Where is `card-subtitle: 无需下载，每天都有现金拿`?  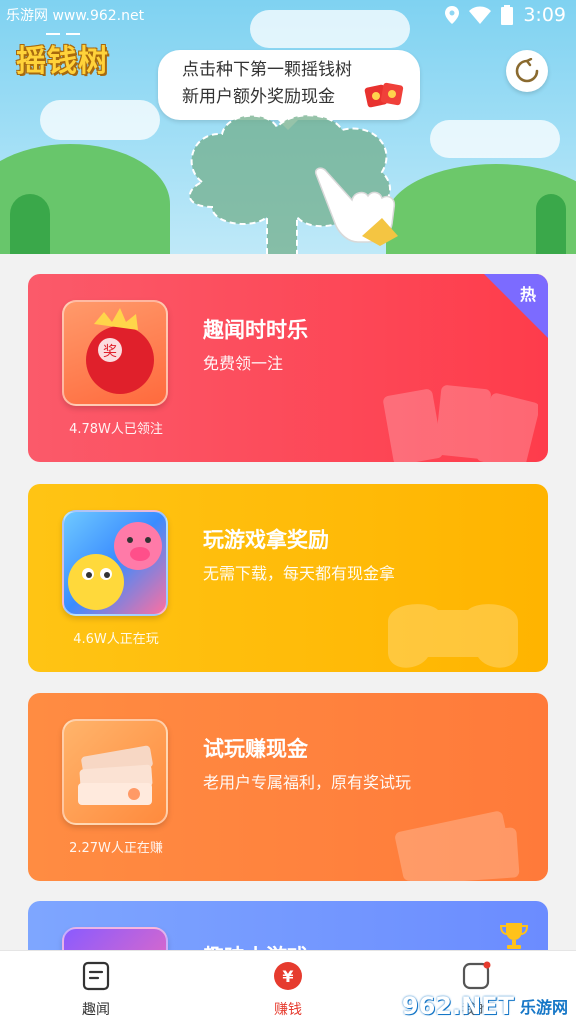 card-subtitle: 无需下载，每天都有现金拿 is located at coordinates (299, 573).